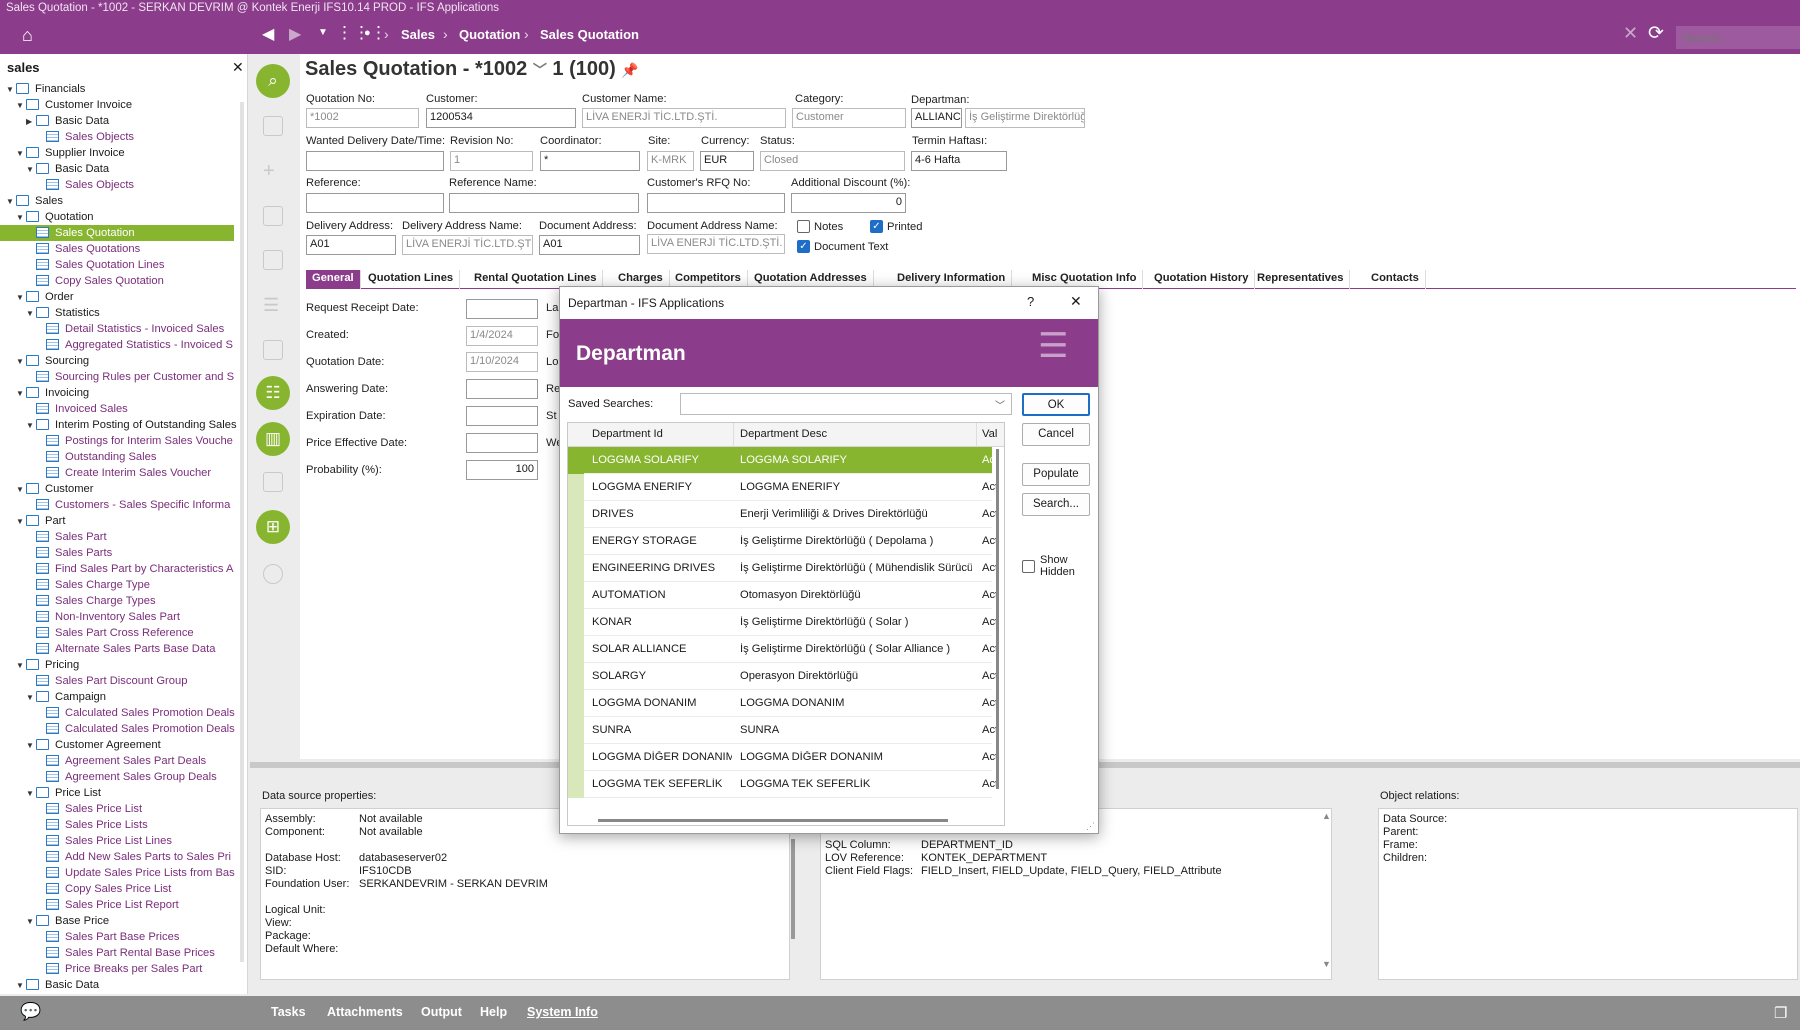 The image size is (1800, 1030). I want to click on search-icon: ⌕, so click(273, 81).